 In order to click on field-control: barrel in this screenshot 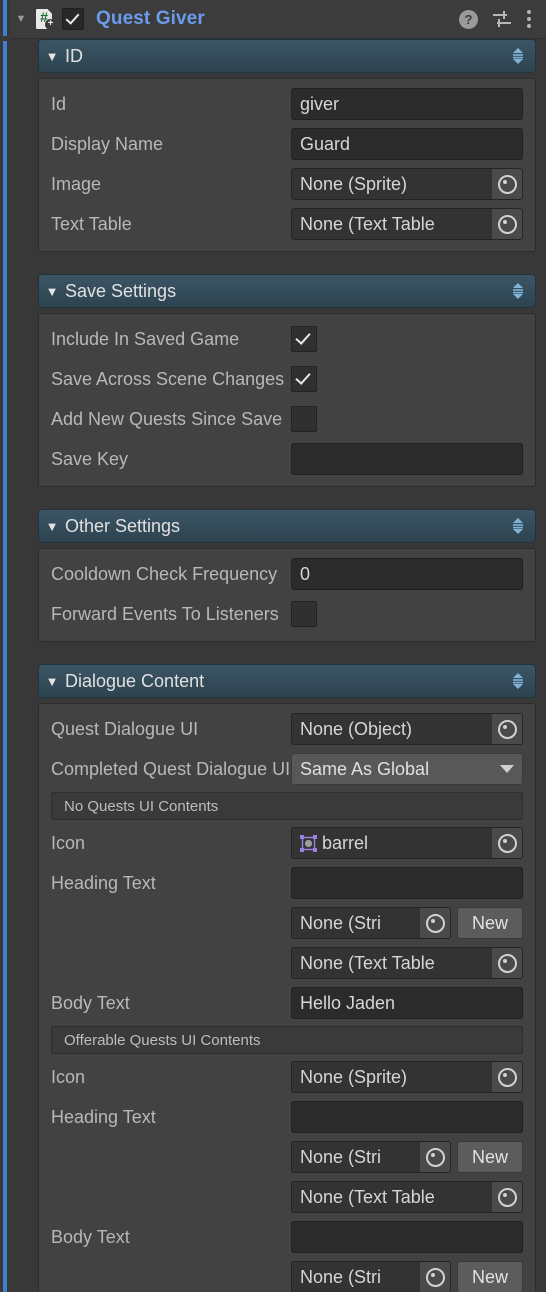, I will do `click(407, 843)`.